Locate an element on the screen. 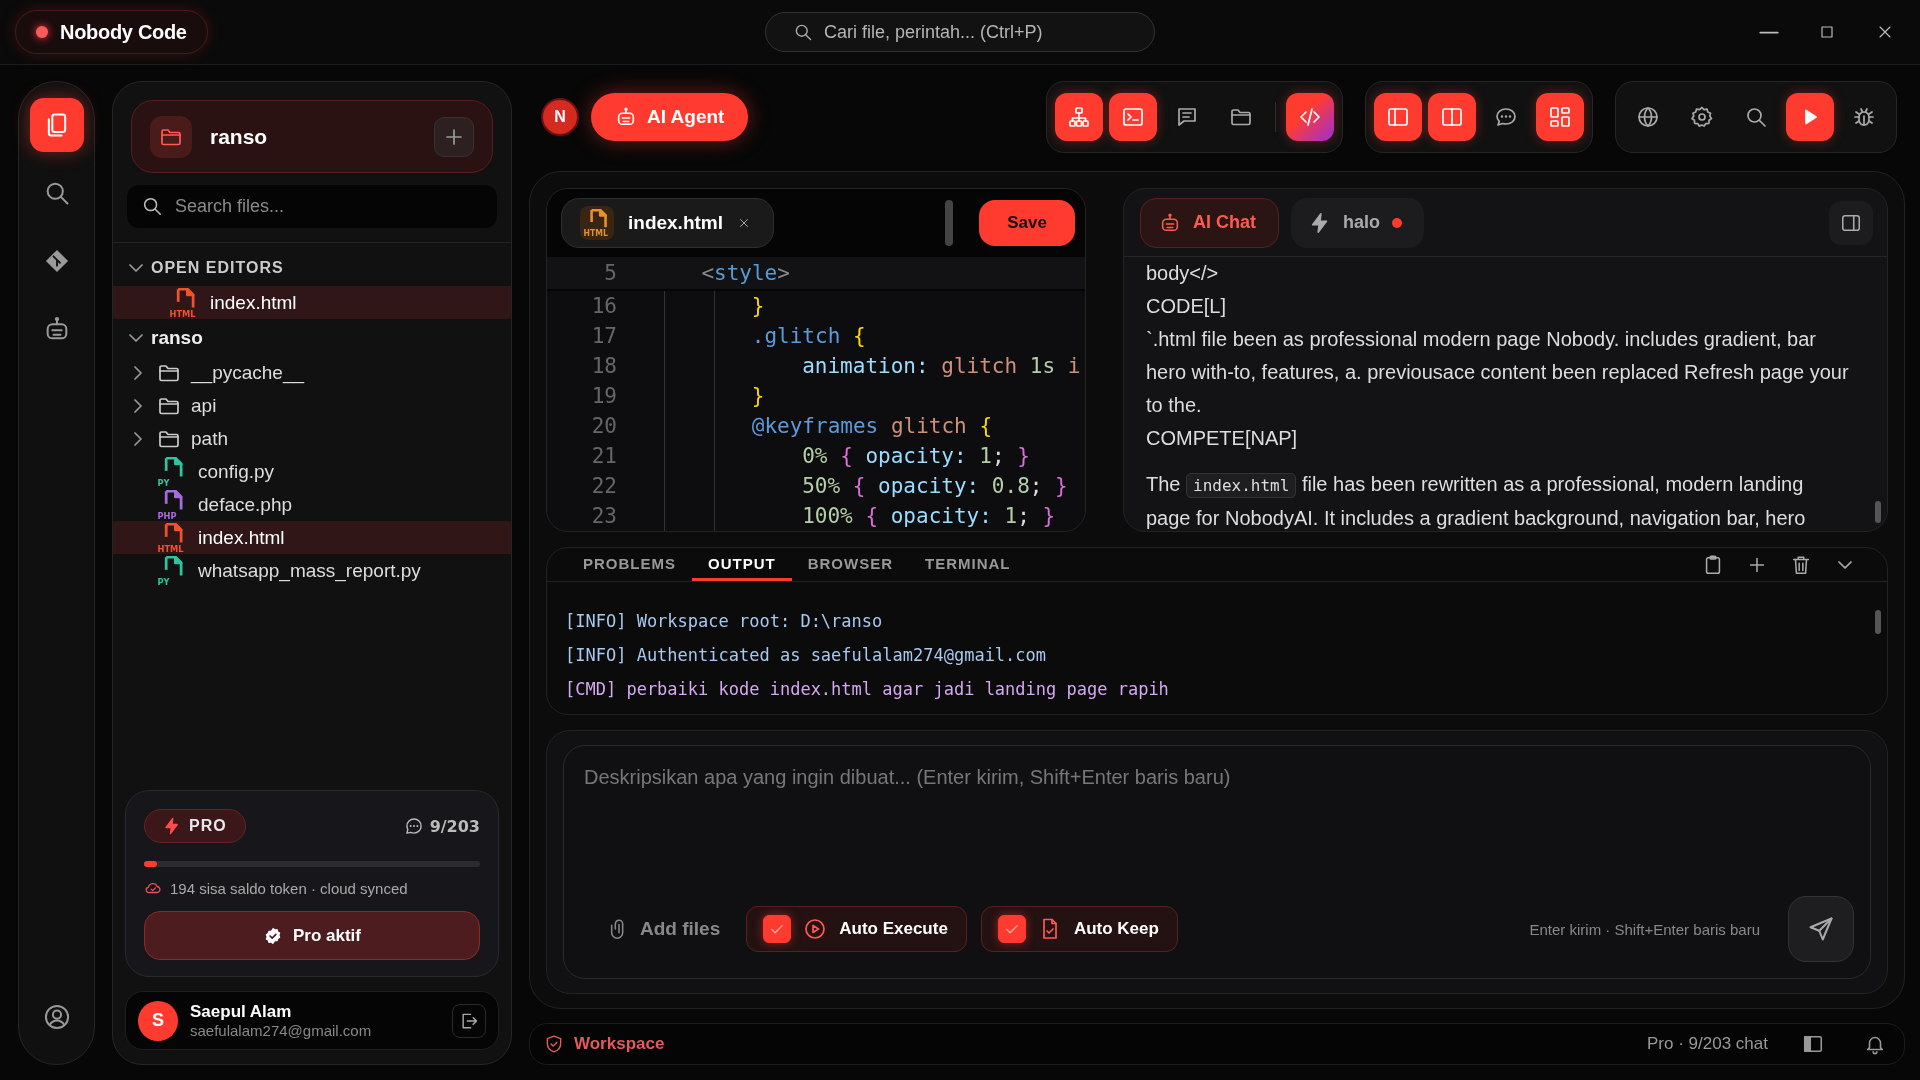  globe-icon is located at coordinates (1648, 117).